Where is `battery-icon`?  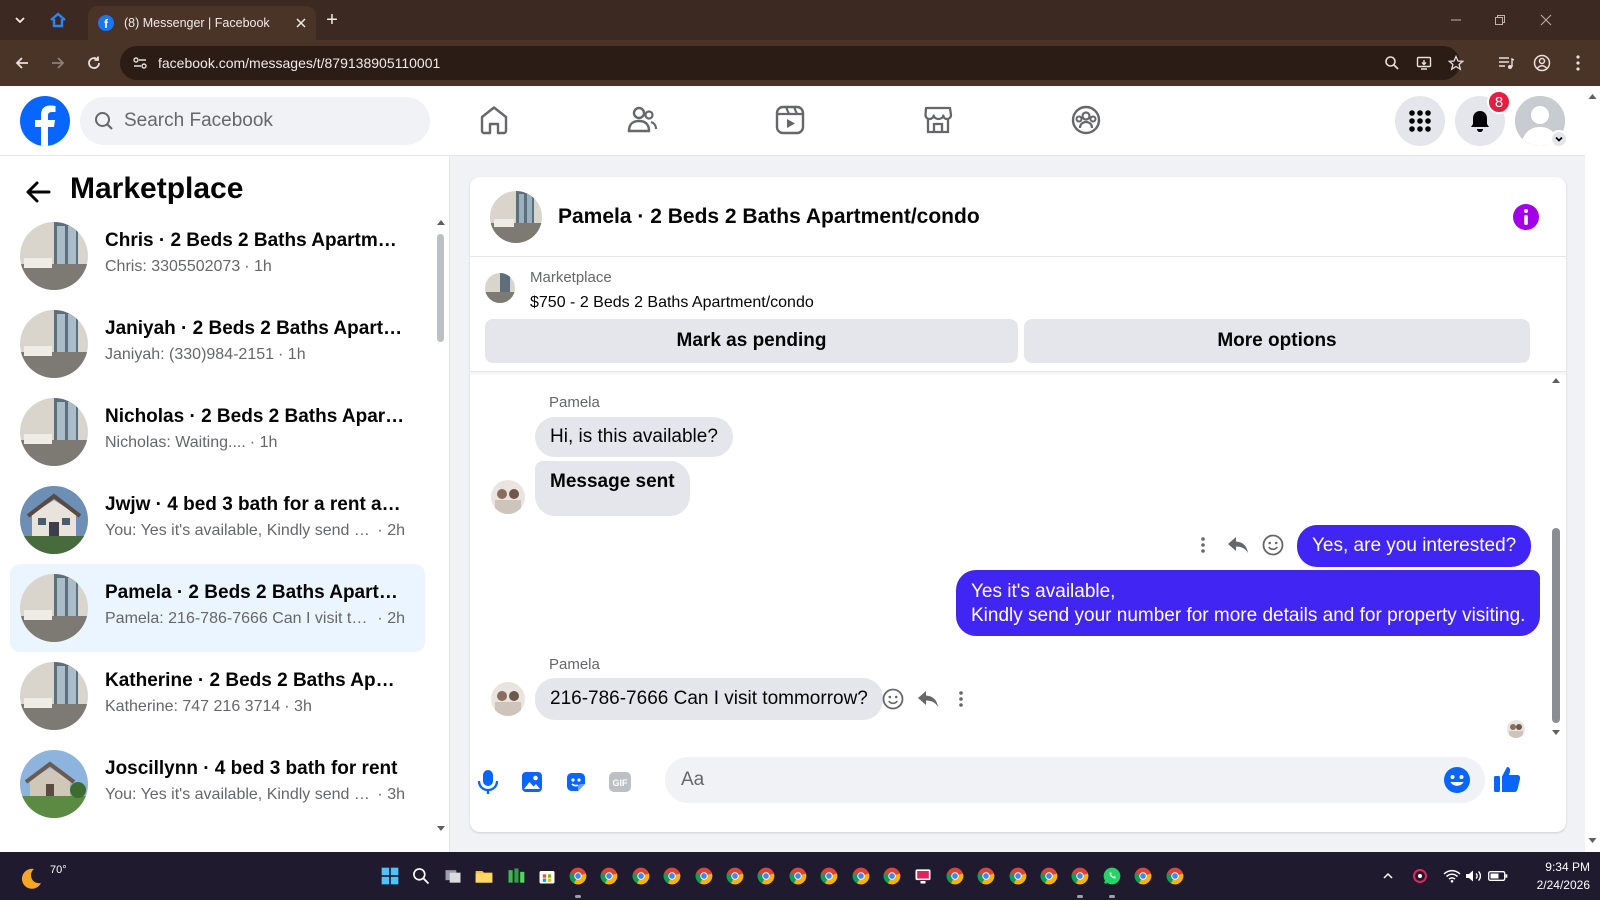
battery-icon is located at coordinates (1498, 876).